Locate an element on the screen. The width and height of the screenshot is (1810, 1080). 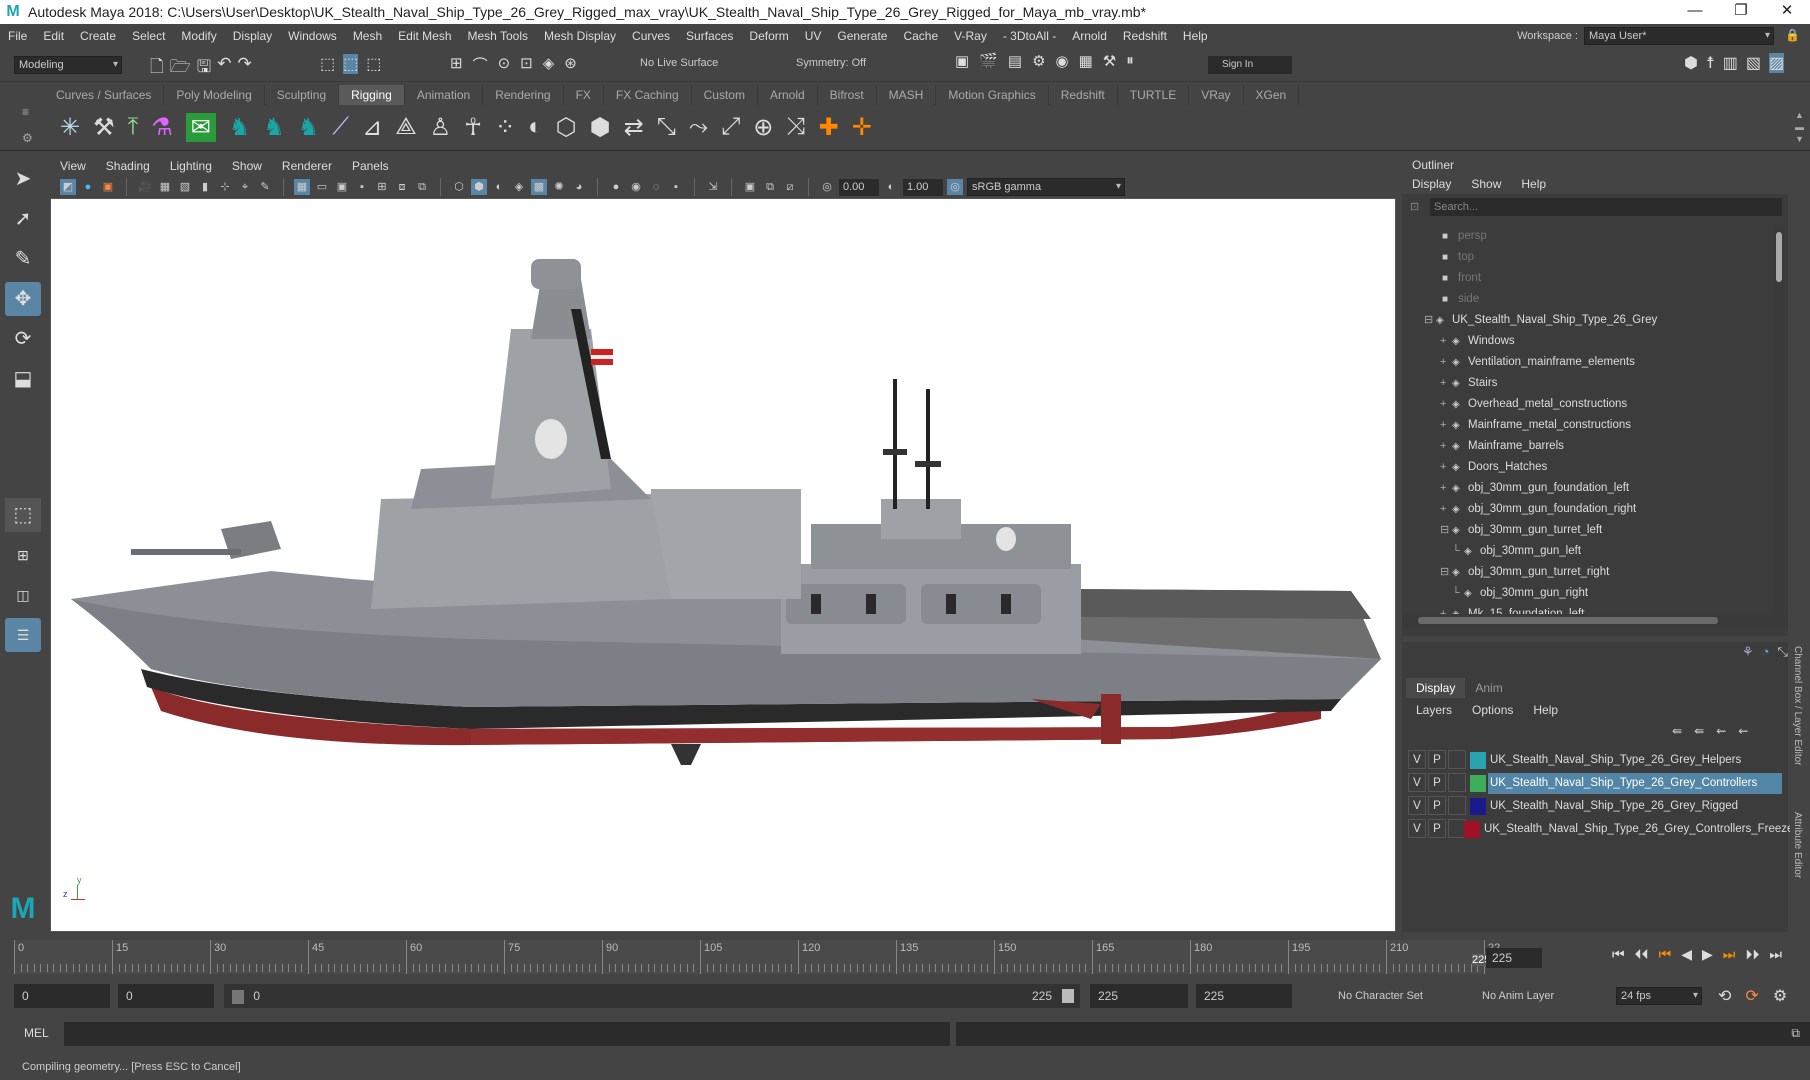
outliner-item: + ◈ Mainframe_barrels is located at coordinates (1588, 446).